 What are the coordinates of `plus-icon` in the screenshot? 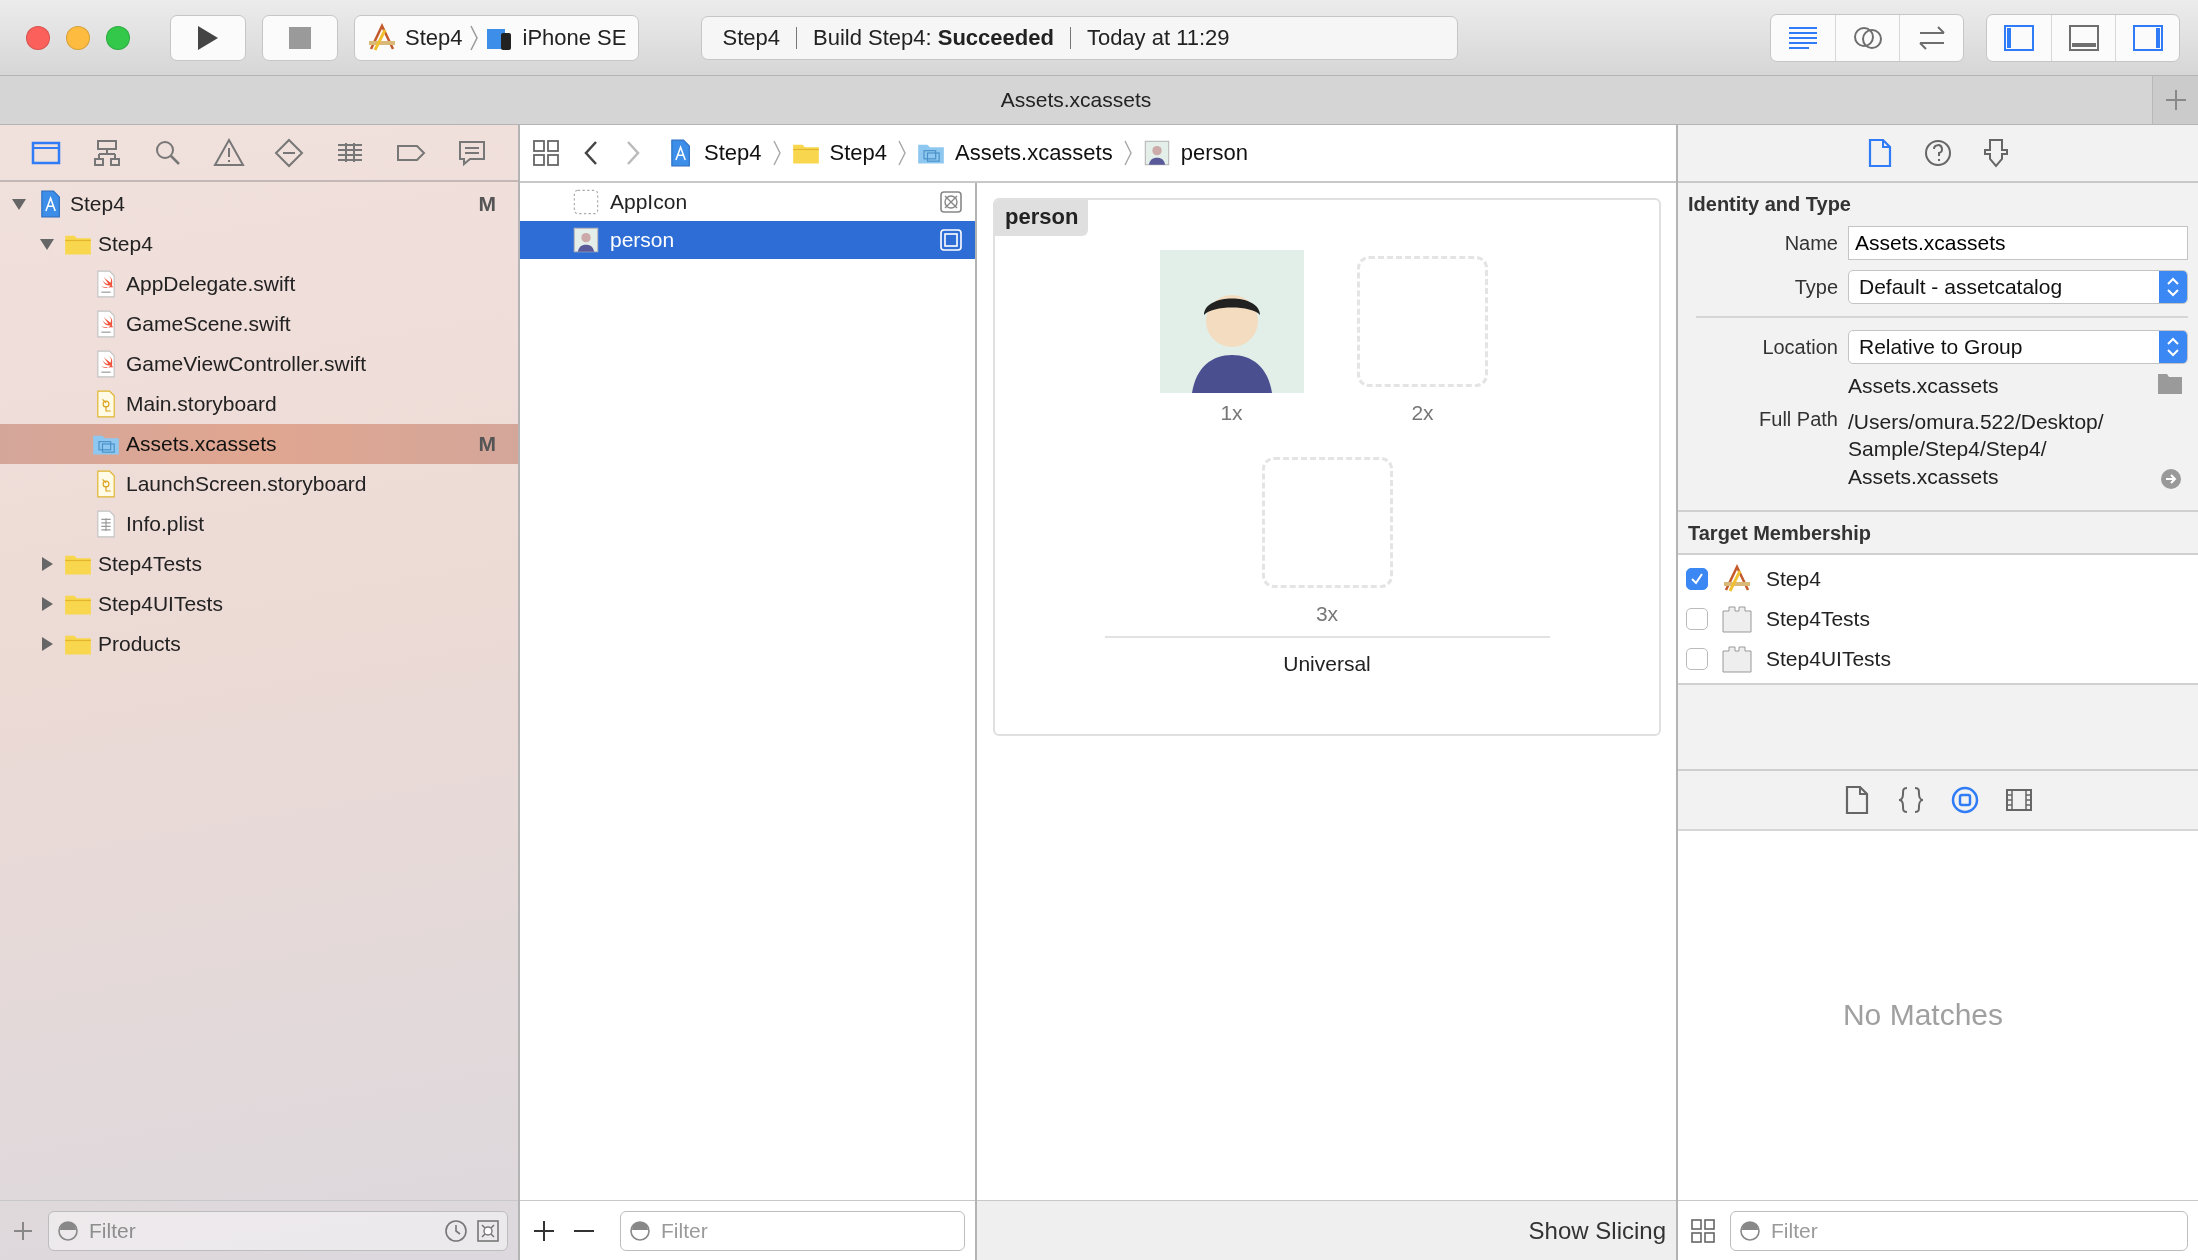 It's located at (544, 1230).